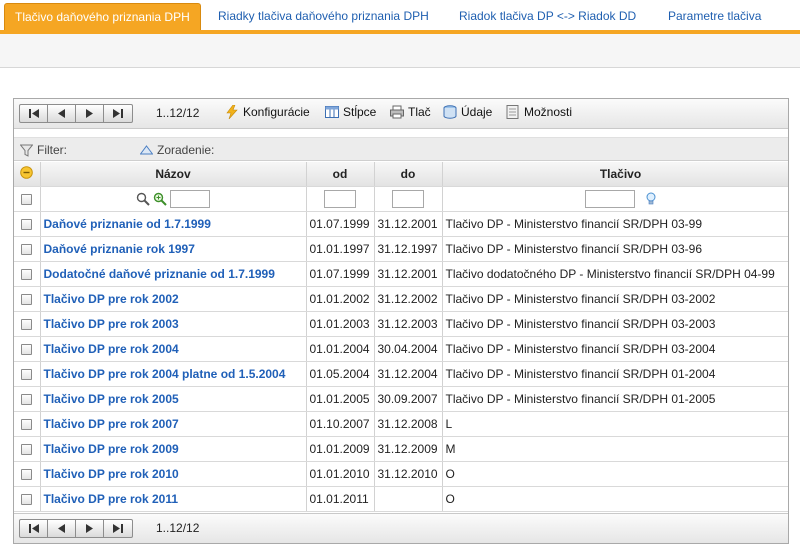 This screenshot has height=559, width=800. I want to click on footer-pager, so click(76, 528).